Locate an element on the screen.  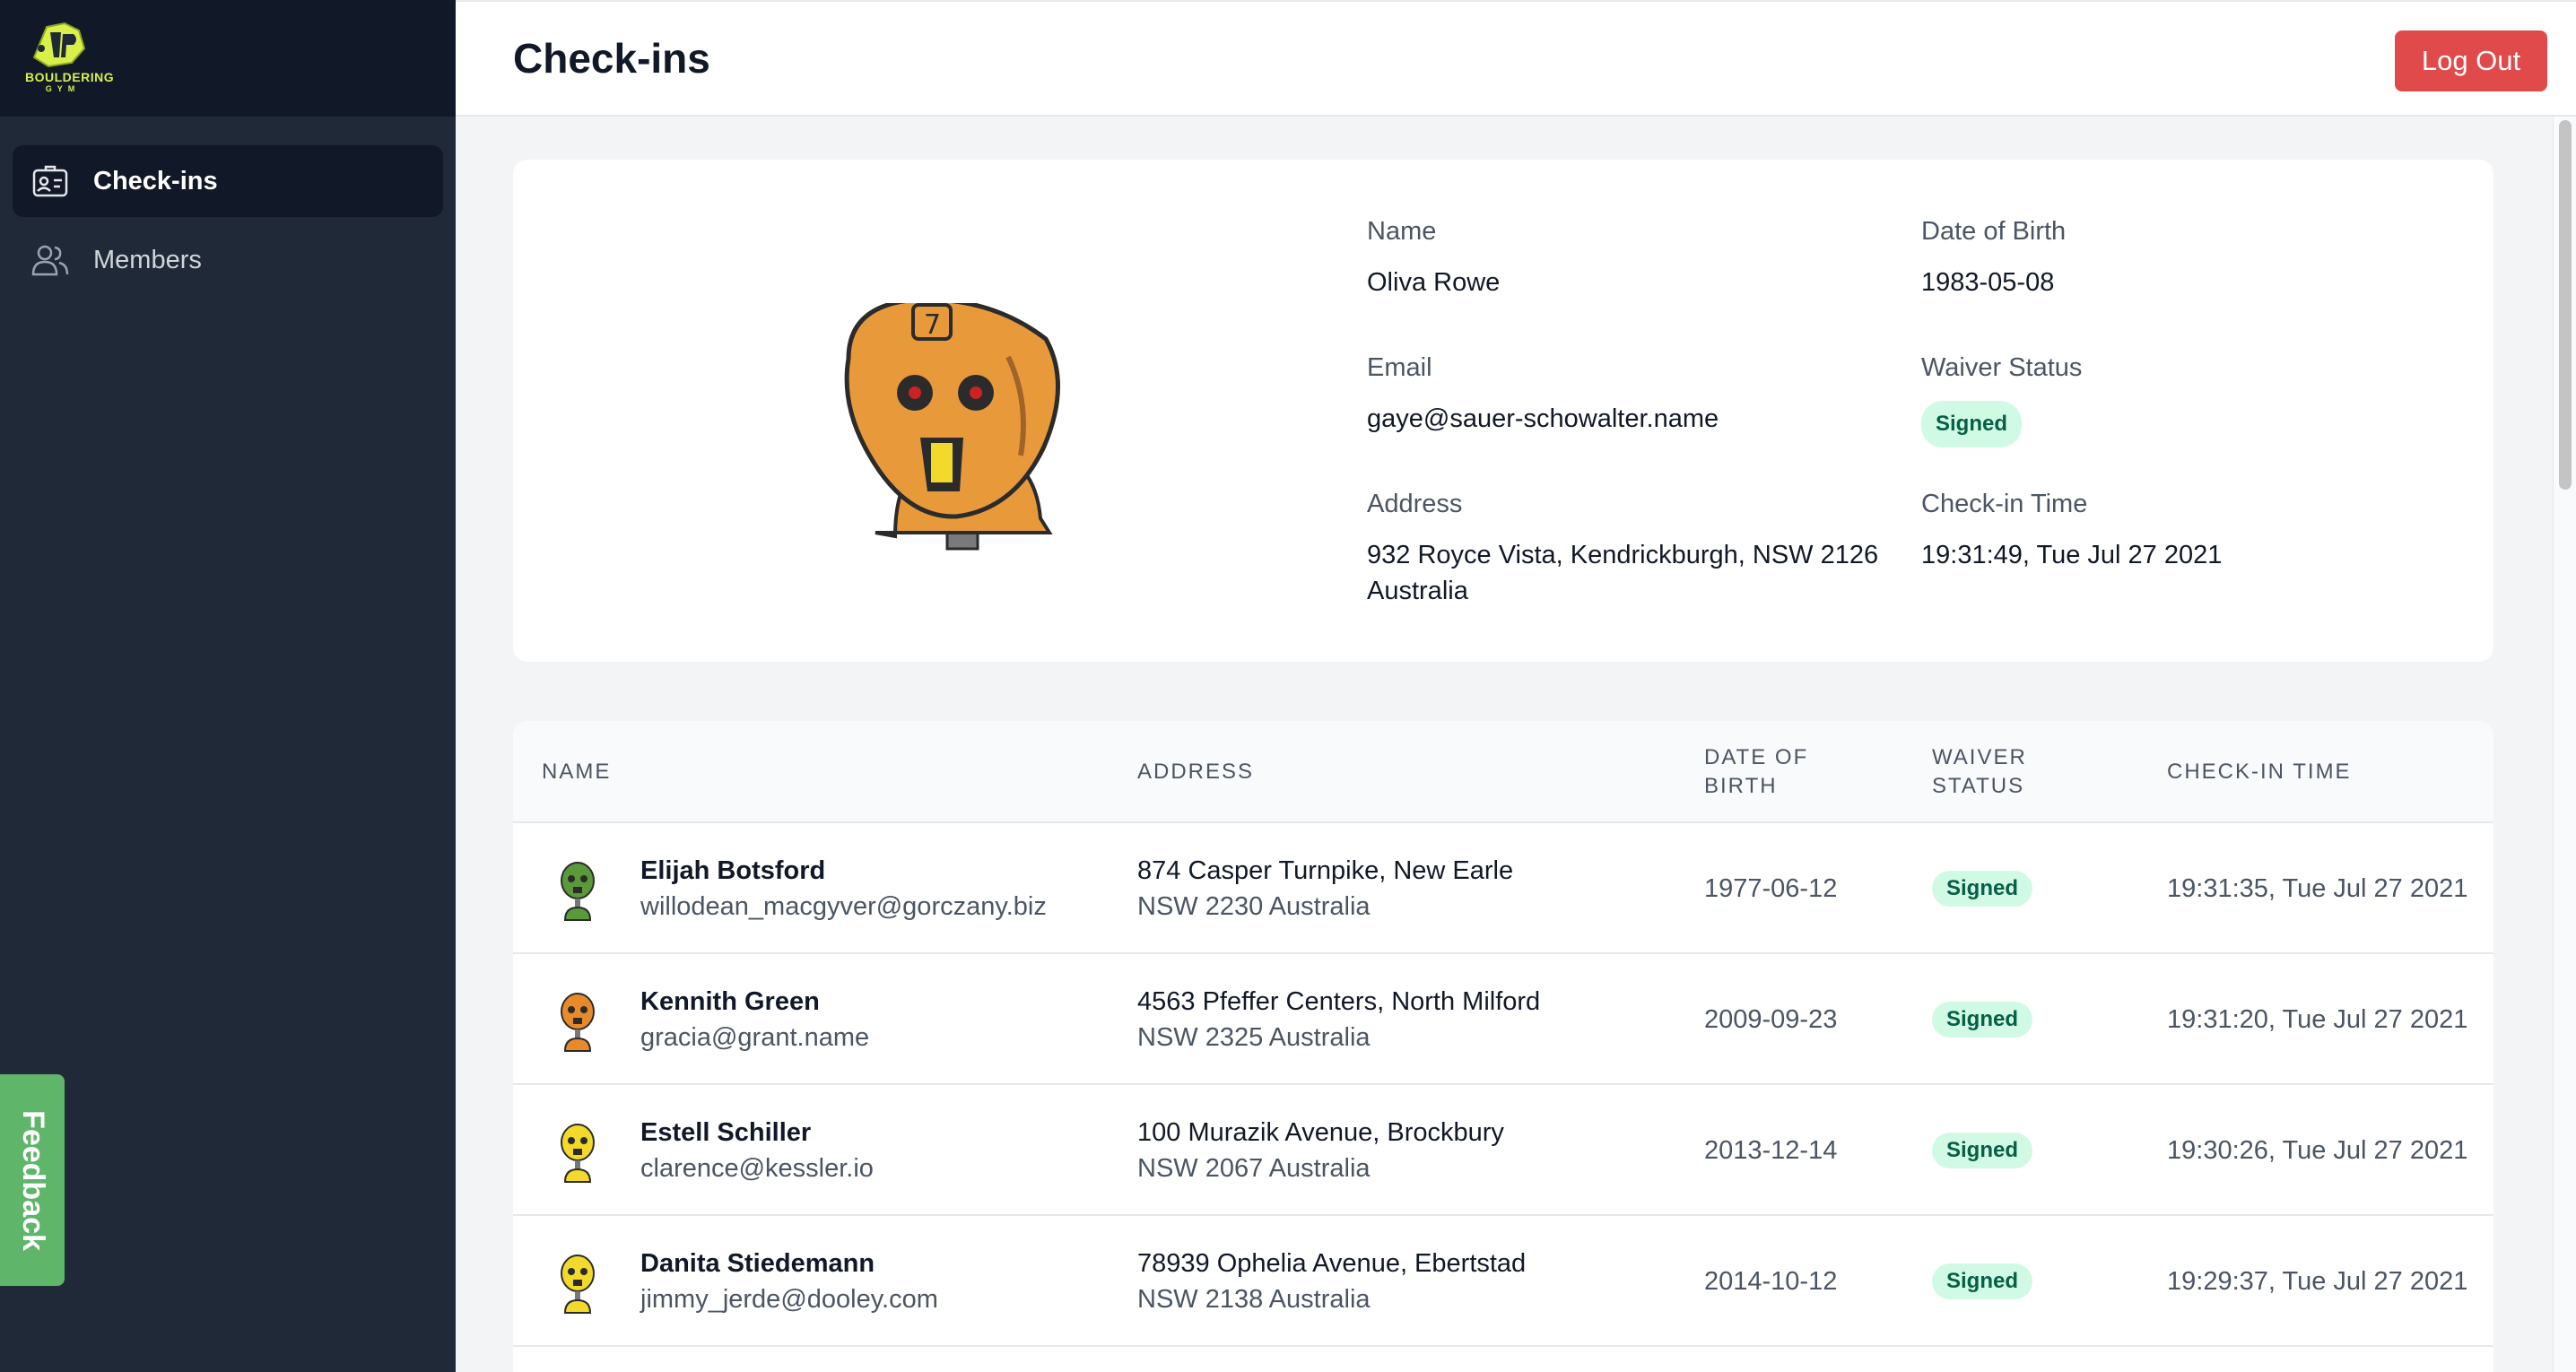
col-header-waiver-line1: WAIVER is located at coordinates (1979, 757).